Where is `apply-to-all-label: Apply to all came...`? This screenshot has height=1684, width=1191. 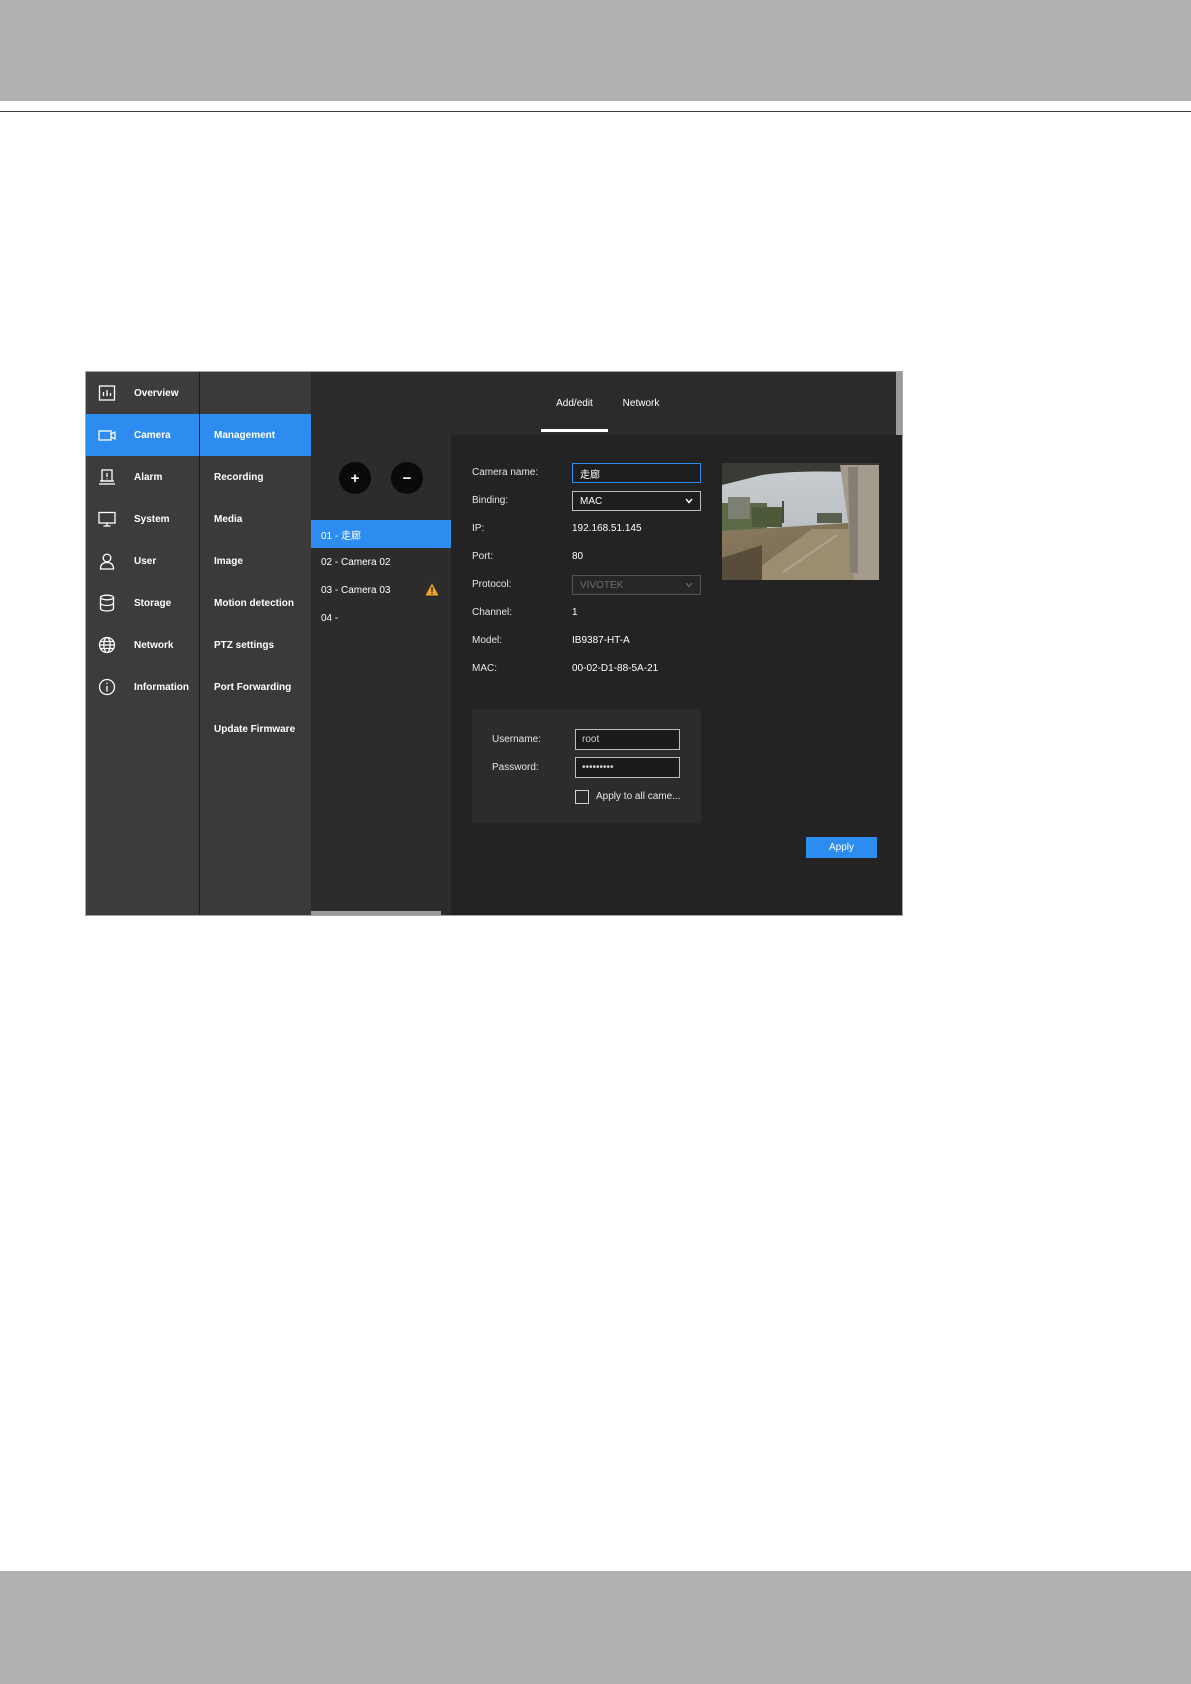
apply-to-all-label: Apply to all came... is located at coordinates (638, 796).